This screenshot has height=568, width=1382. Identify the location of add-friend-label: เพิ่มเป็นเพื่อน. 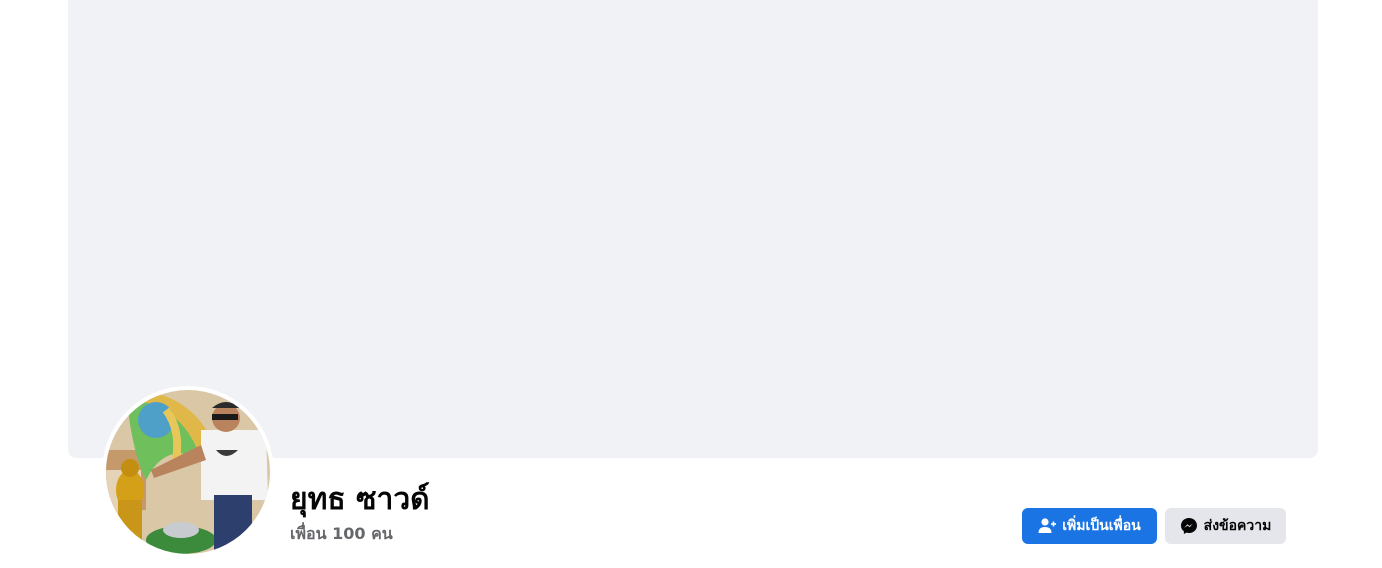
(1101, 526).